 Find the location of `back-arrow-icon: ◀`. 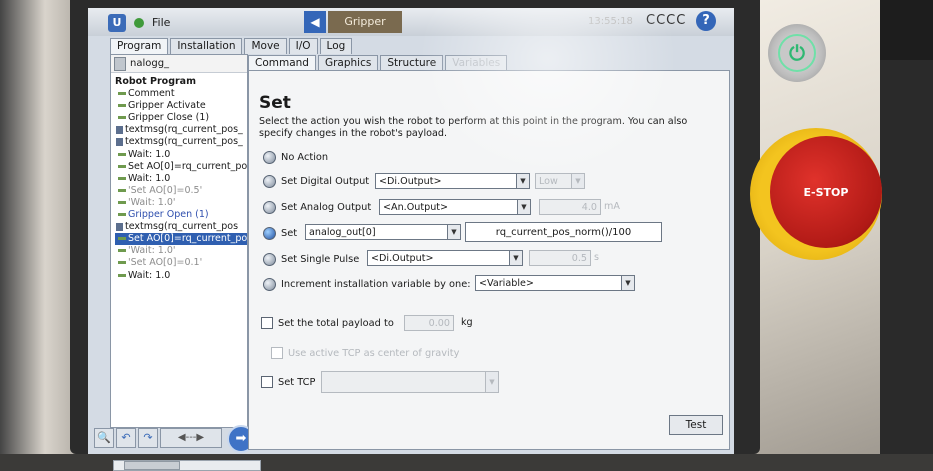

back-arrow-icon: ◀ is located at coordinates (315, 22).